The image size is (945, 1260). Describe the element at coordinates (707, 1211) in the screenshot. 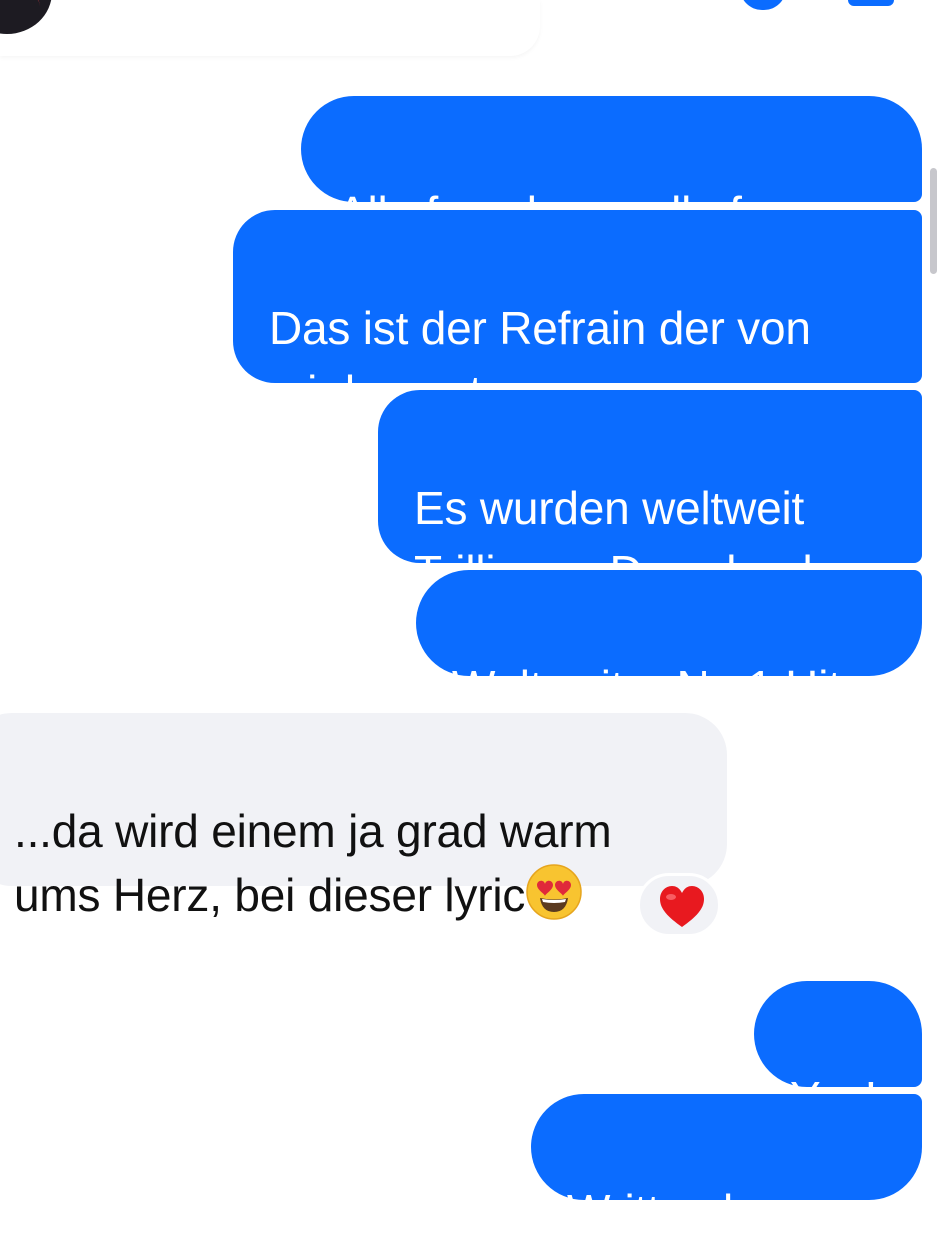

I see `message-text: Written by me` at that location.